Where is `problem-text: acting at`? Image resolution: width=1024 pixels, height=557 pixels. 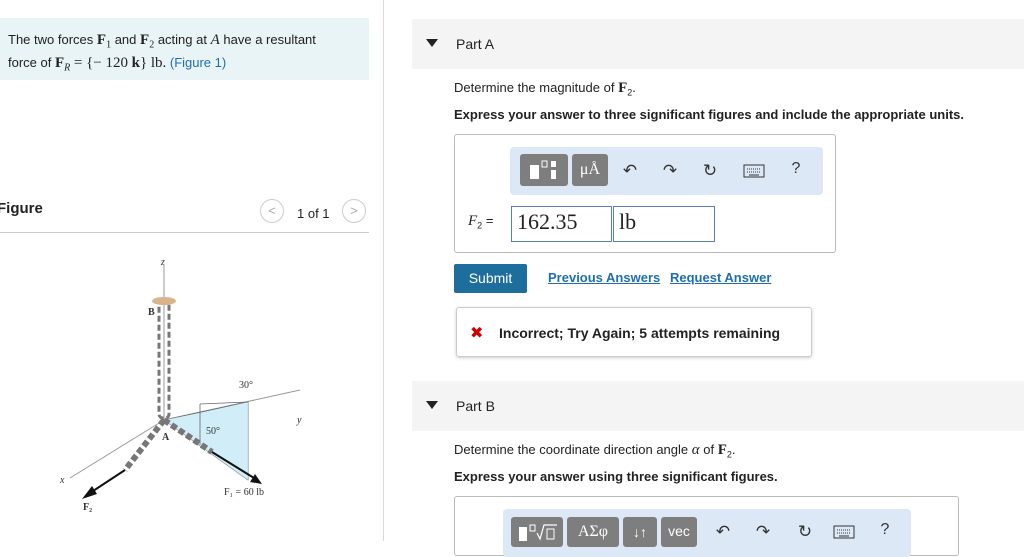
problem-text: acting at is located at coordinates (182, 39).